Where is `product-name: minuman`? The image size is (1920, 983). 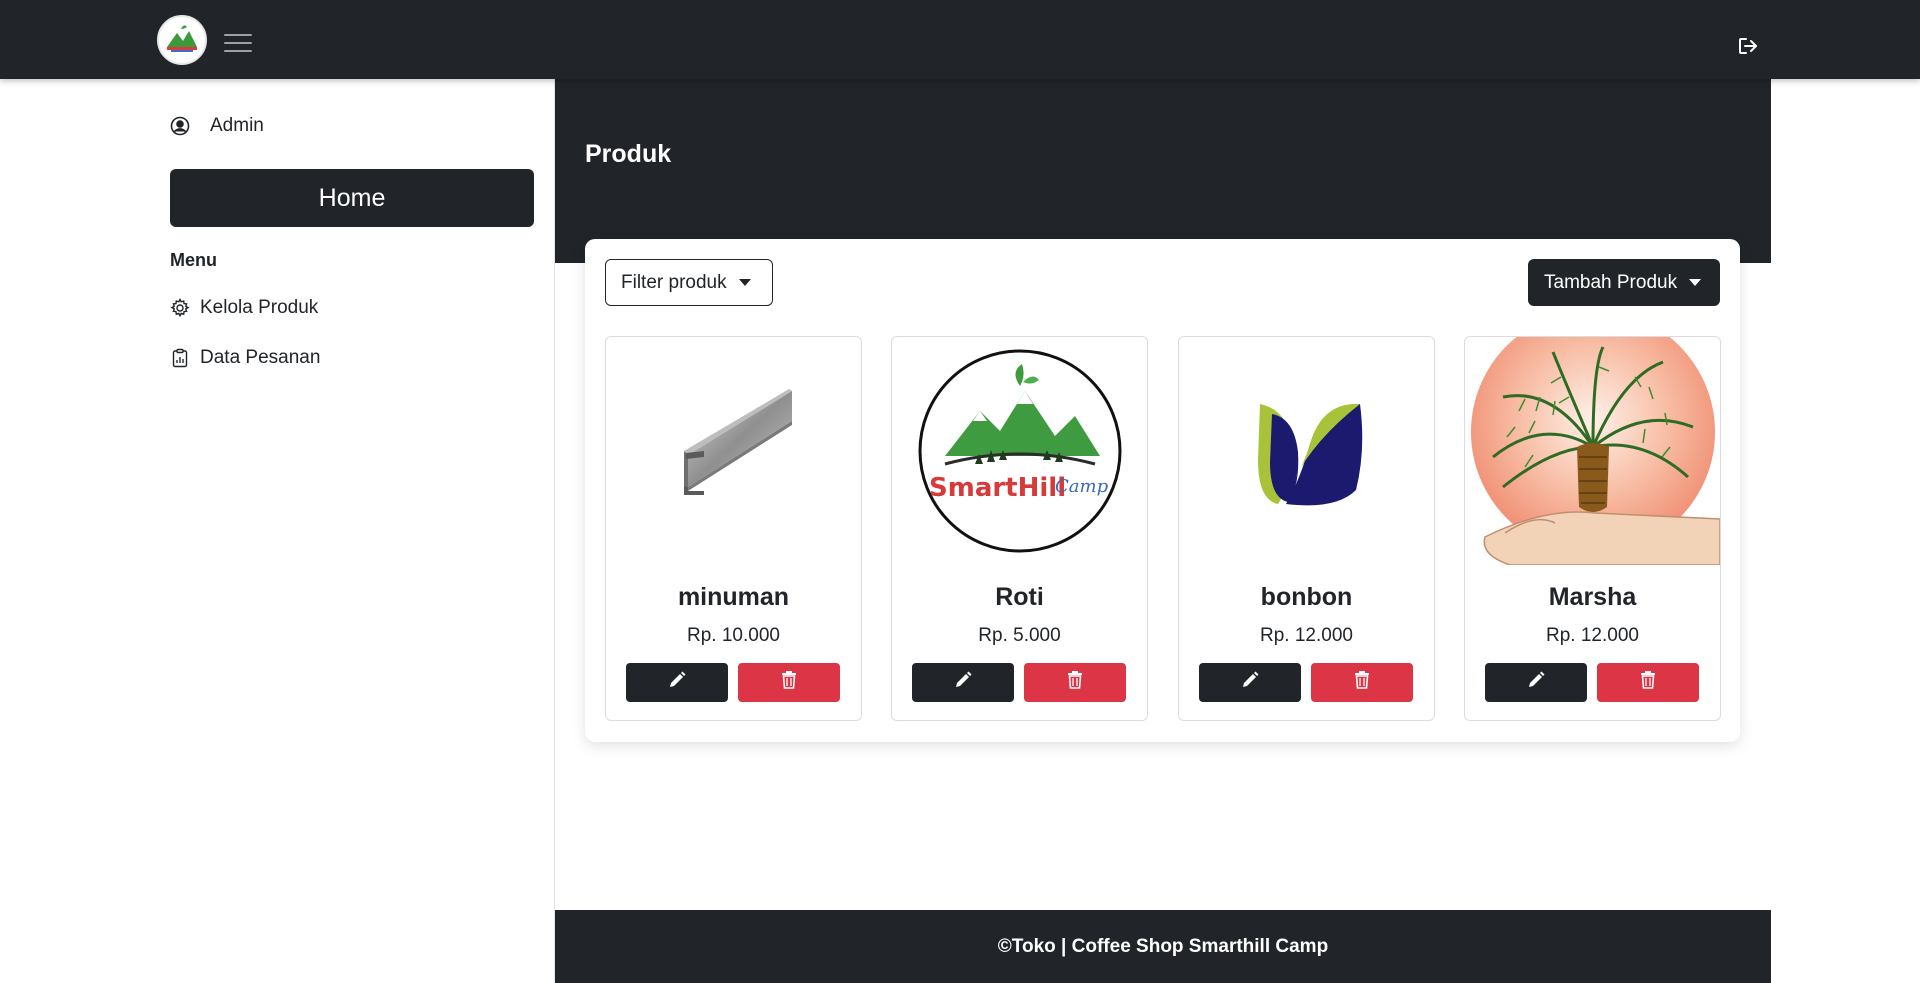 product-name: minuman is located at coordinates (733, 597).